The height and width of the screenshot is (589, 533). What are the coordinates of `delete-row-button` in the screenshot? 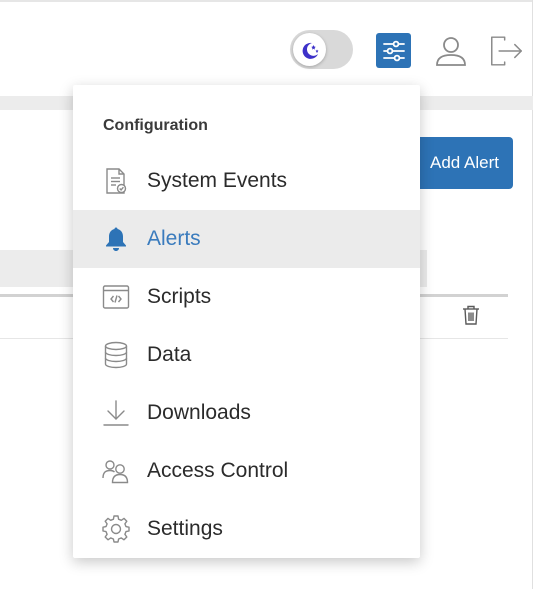 It's located at (471, 315).